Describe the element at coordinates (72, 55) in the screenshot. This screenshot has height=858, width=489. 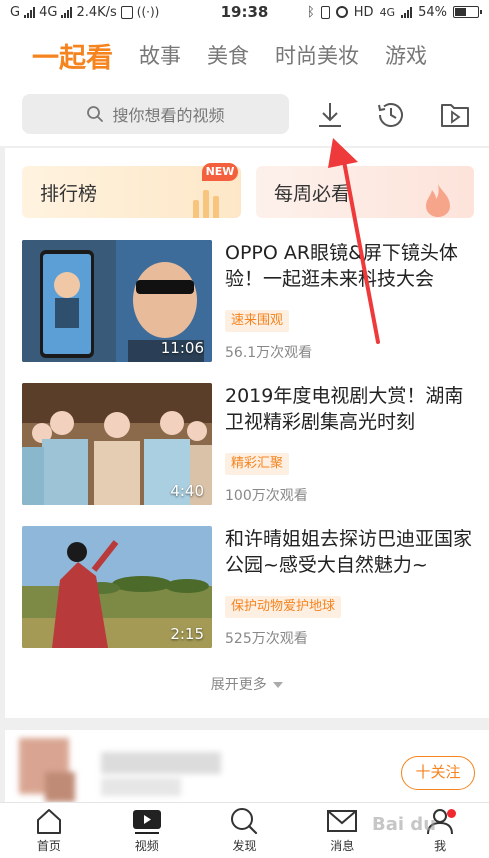
I see `tab-together-watch: 一起看` at that location.